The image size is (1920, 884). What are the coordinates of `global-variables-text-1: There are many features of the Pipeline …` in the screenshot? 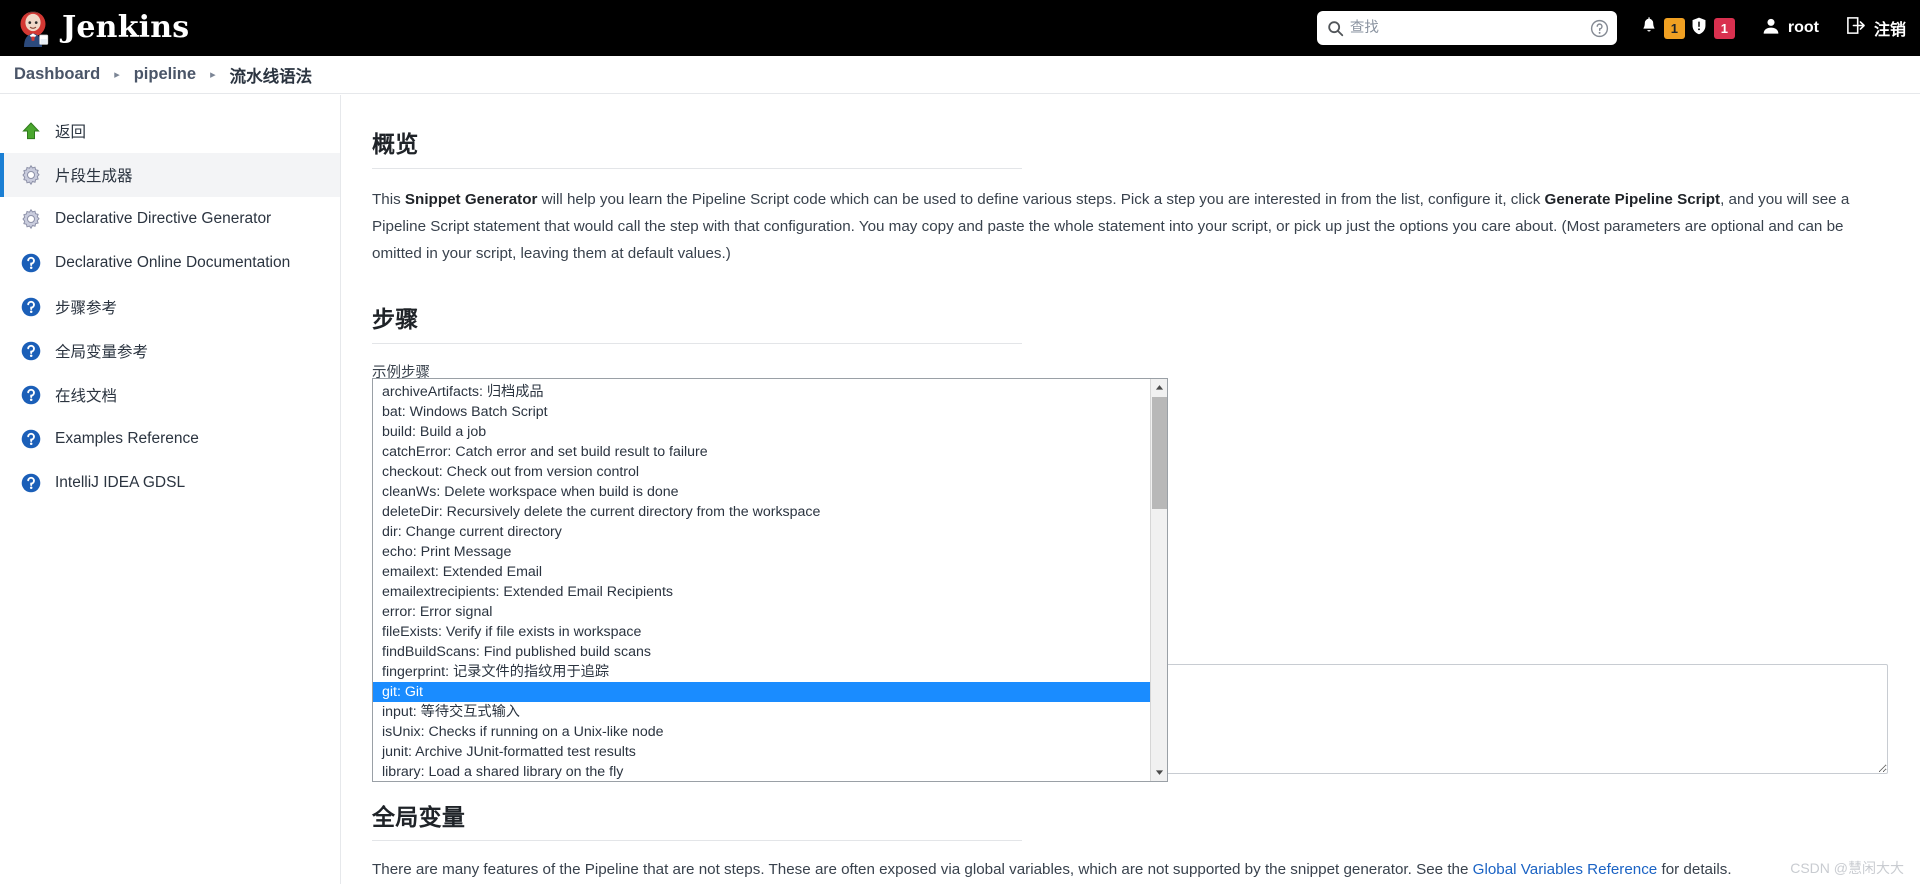 It's located at (922, 869).